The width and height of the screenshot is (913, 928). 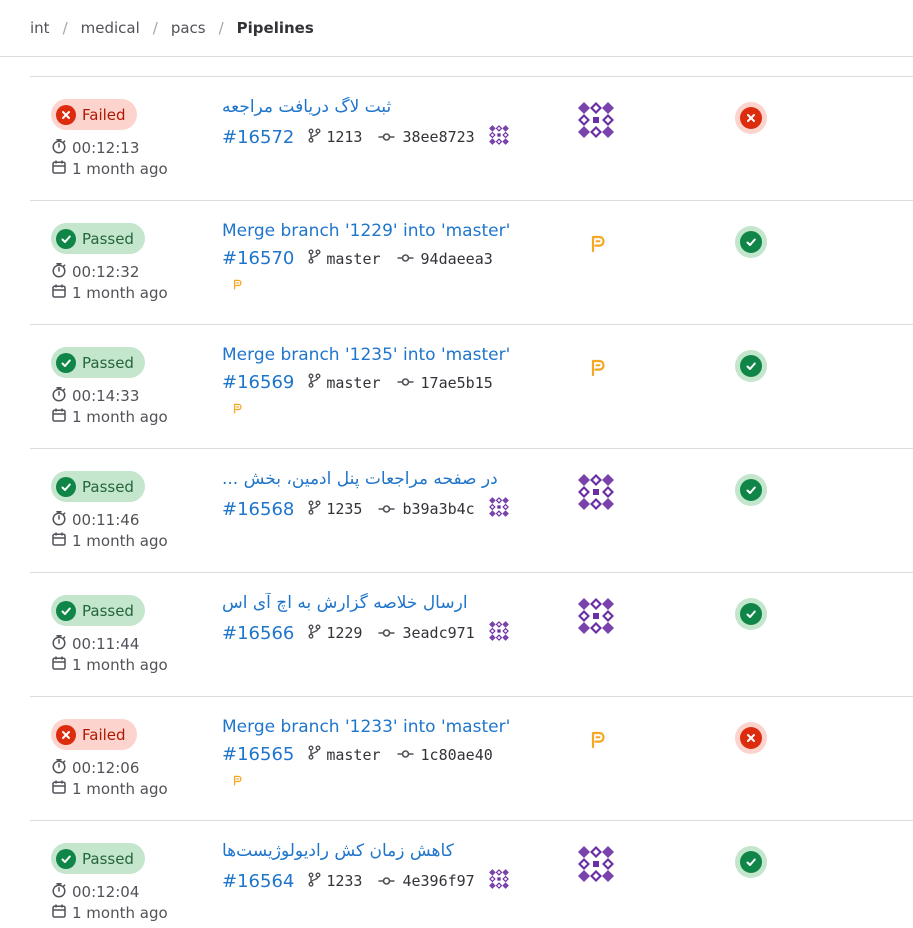 I want to click on duration: 00:12:13, so click(x=95, y=148).